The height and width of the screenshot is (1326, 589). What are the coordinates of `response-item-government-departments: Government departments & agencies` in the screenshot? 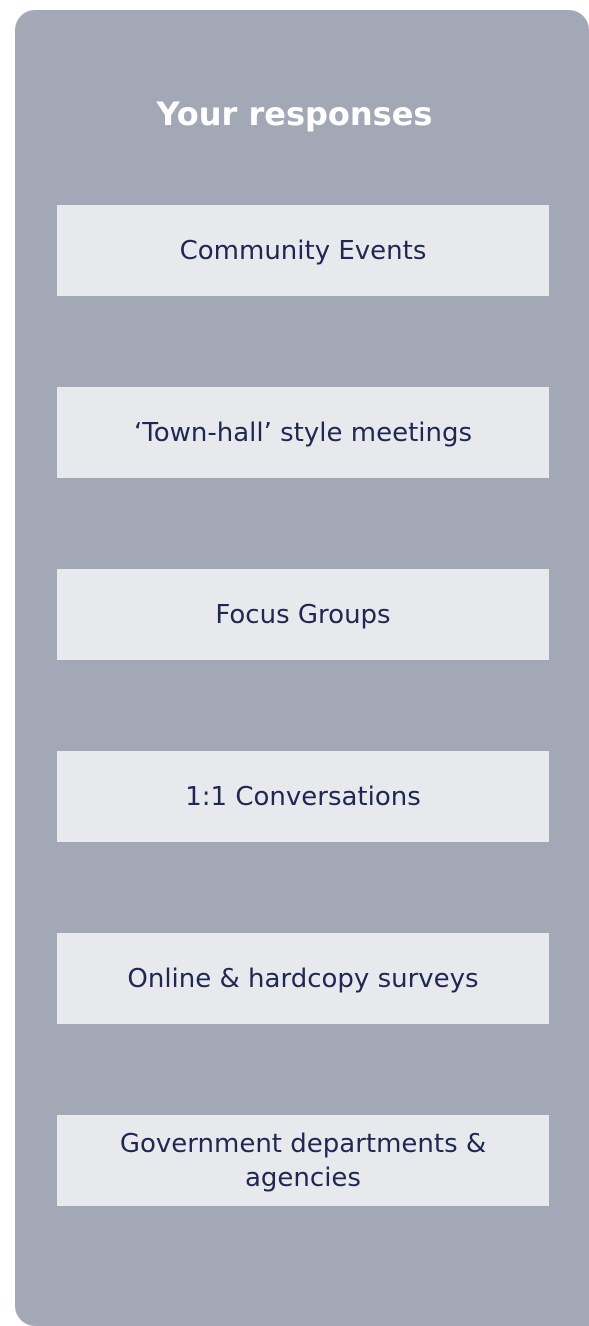 It's located at (303, 1160).